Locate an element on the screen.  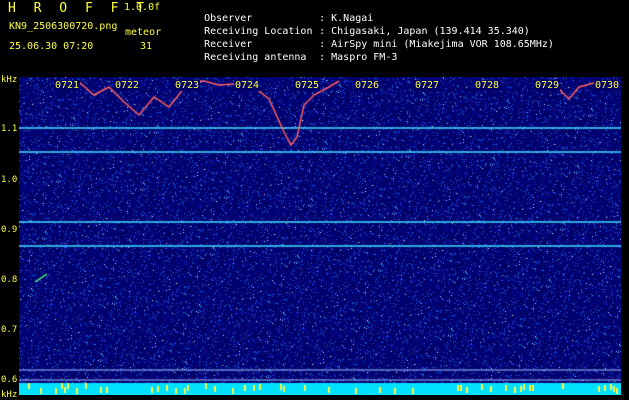
time-label: 0727 is located at coordinates (427, 85).